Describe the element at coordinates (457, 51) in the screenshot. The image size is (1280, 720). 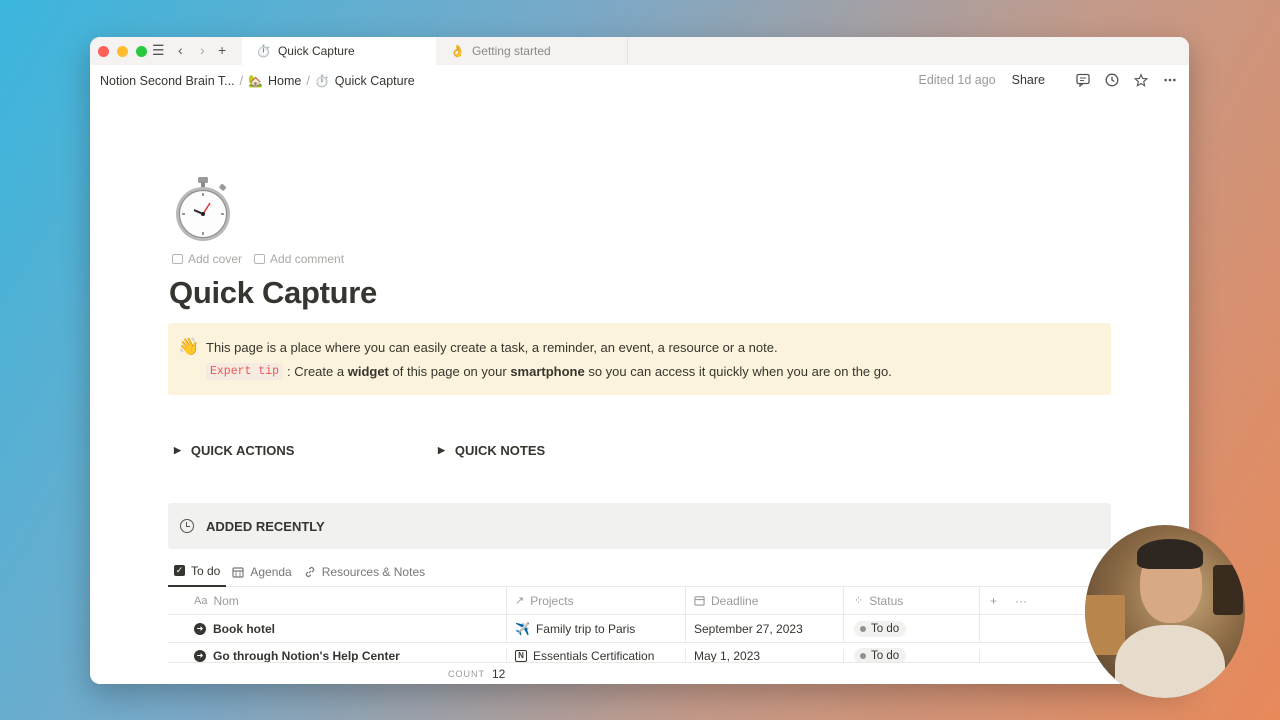
I see `ok-hand-icon: 👌` at that location.